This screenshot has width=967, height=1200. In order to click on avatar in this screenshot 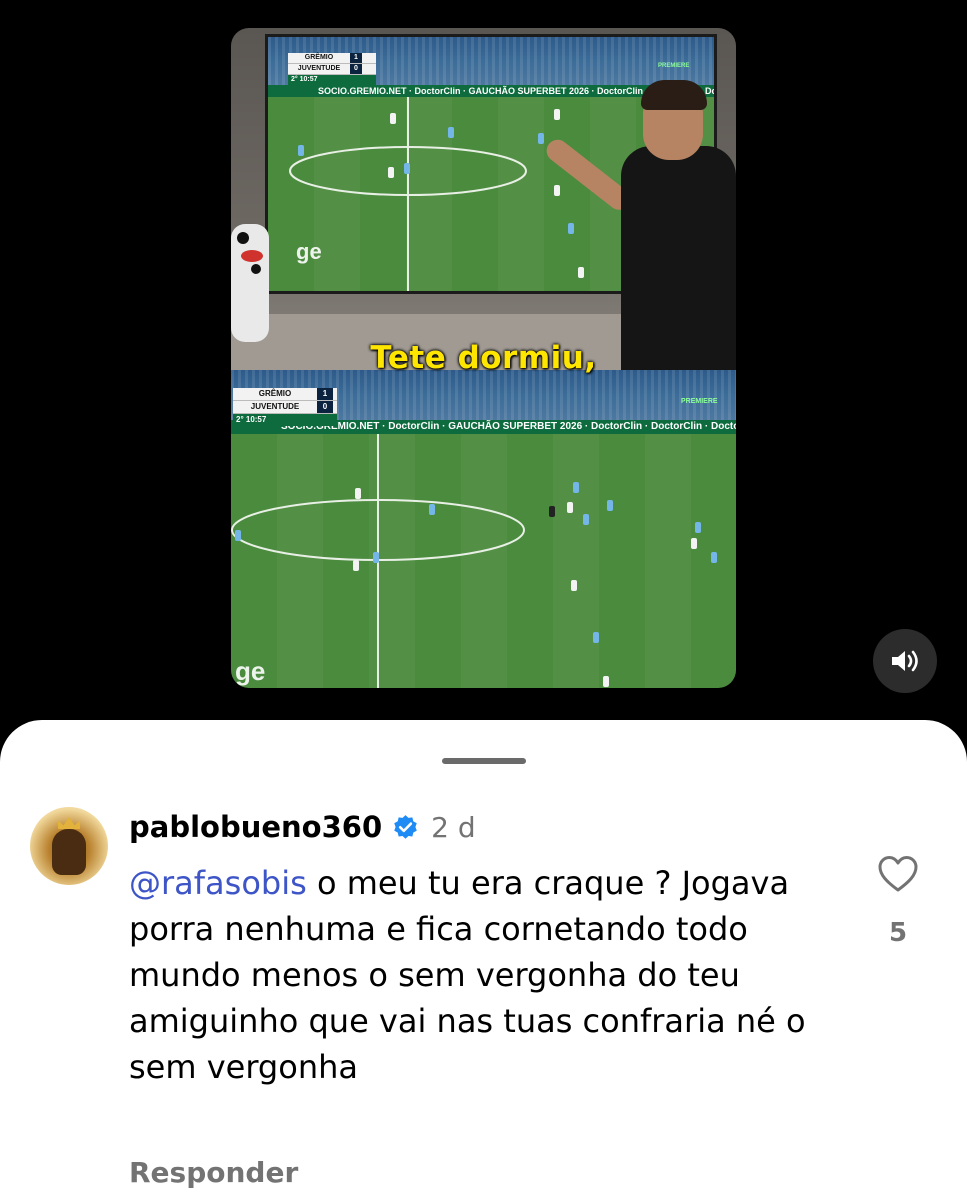, I will do `click(69, 846)`.